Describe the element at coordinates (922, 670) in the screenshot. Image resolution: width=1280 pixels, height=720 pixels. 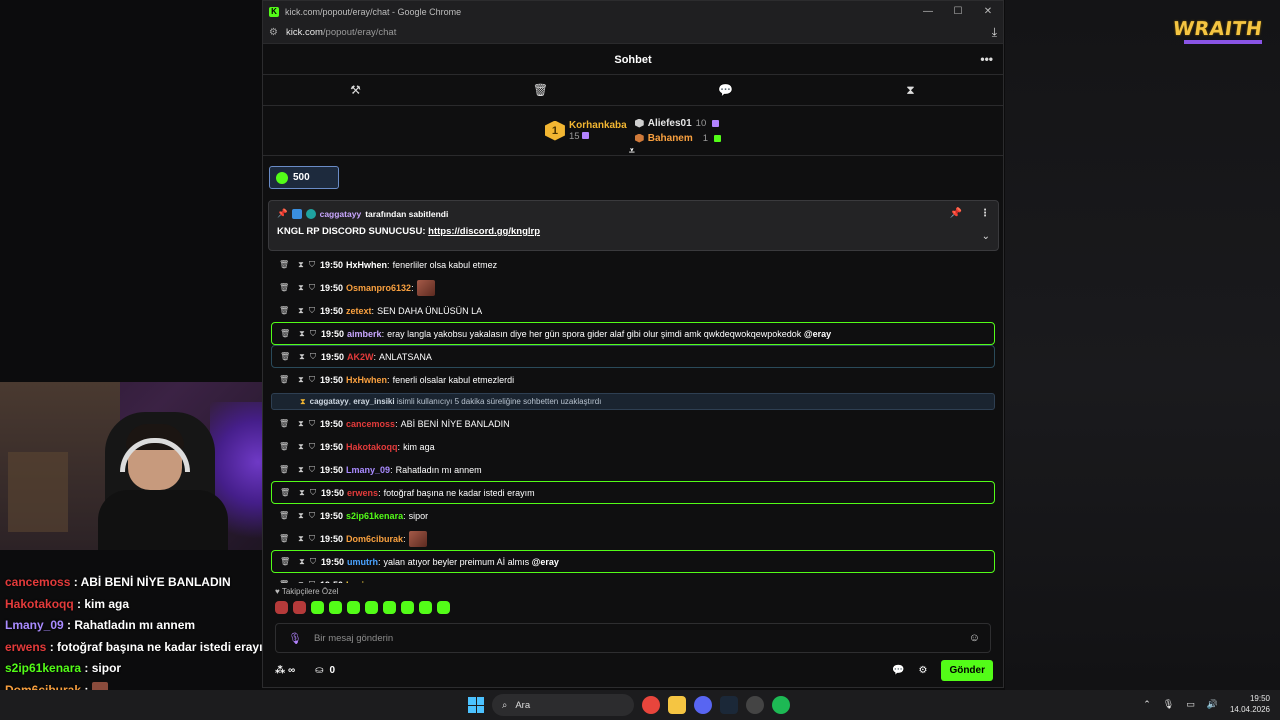
I see `settings-gear-icon: ⚙` at that location.